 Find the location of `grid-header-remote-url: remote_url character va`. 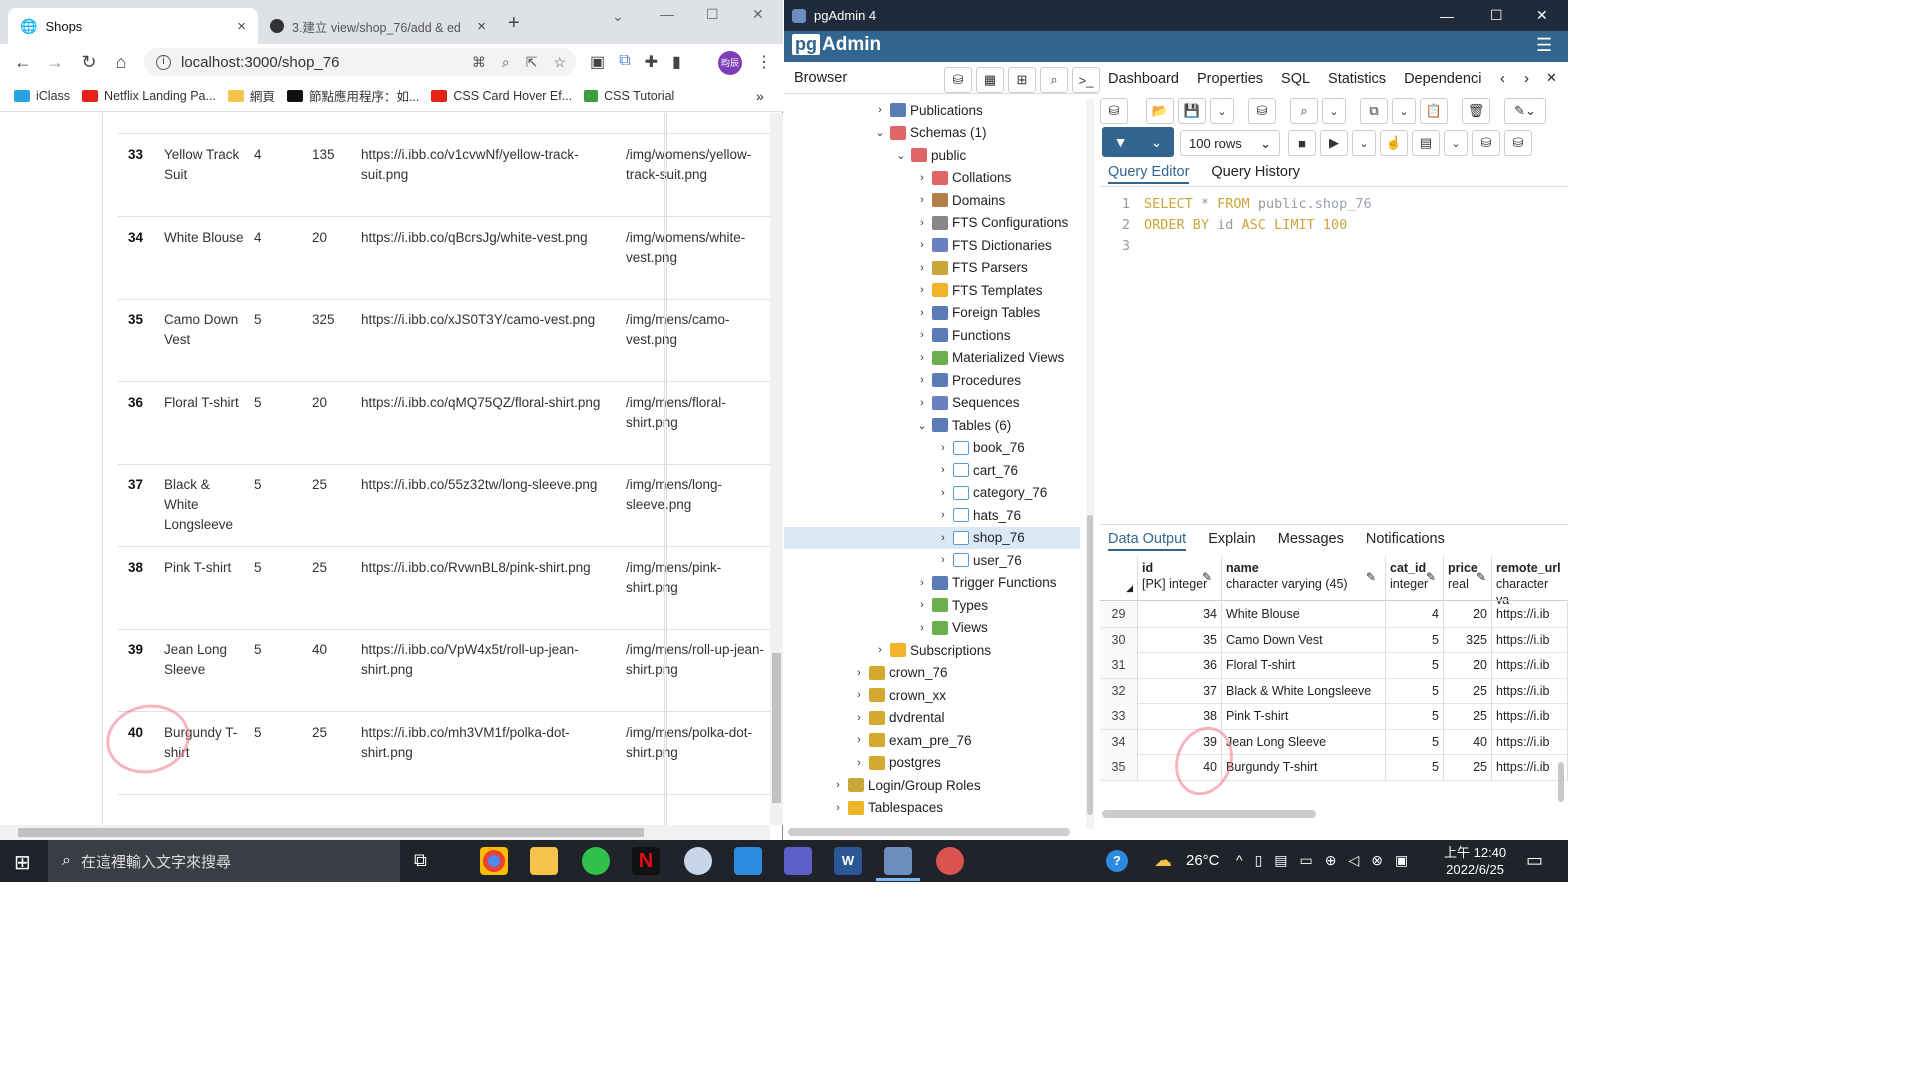

grid-header-remote-url: remote_url character va is located at coordinates (1530, 581).